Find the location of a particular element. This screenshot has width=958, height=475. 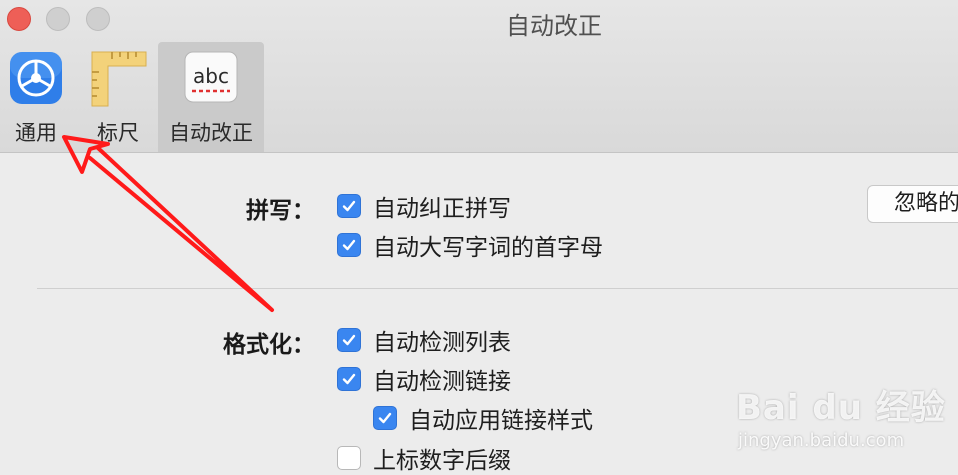

tab-autocorrect-label: 自动改正 is located at coordinates (211, 133).